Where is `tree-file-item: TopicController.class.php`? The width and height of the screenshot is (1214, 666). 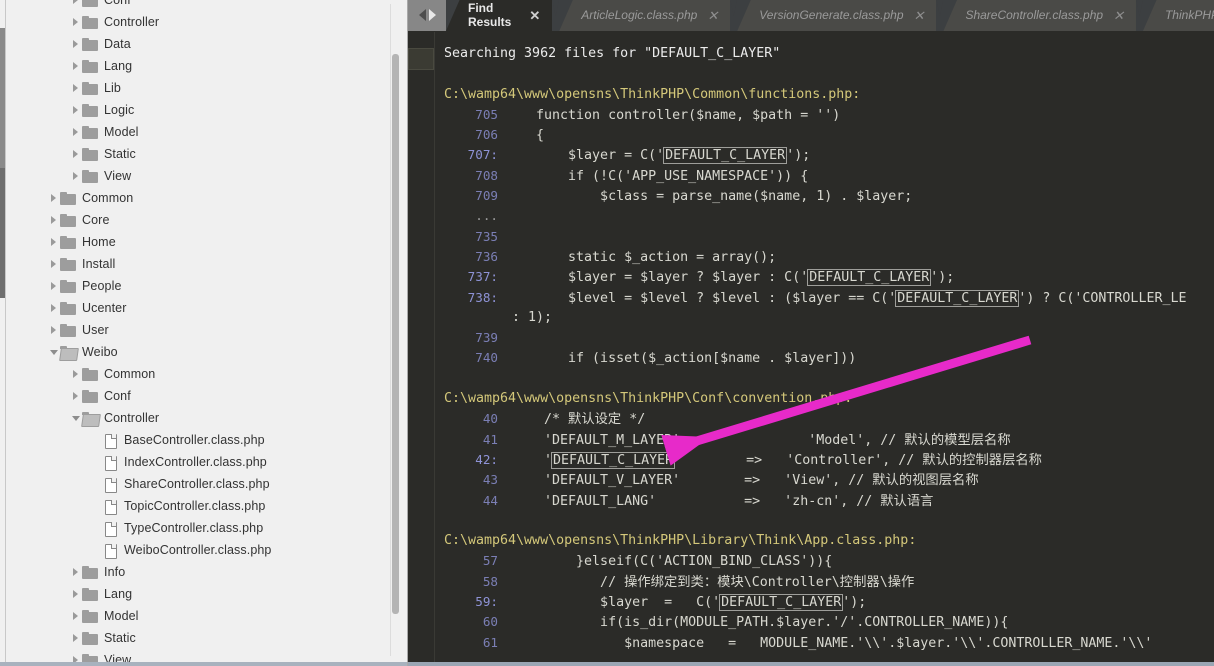
tree-file-item: TopicController.class.php is located at coordinates (200, 506).